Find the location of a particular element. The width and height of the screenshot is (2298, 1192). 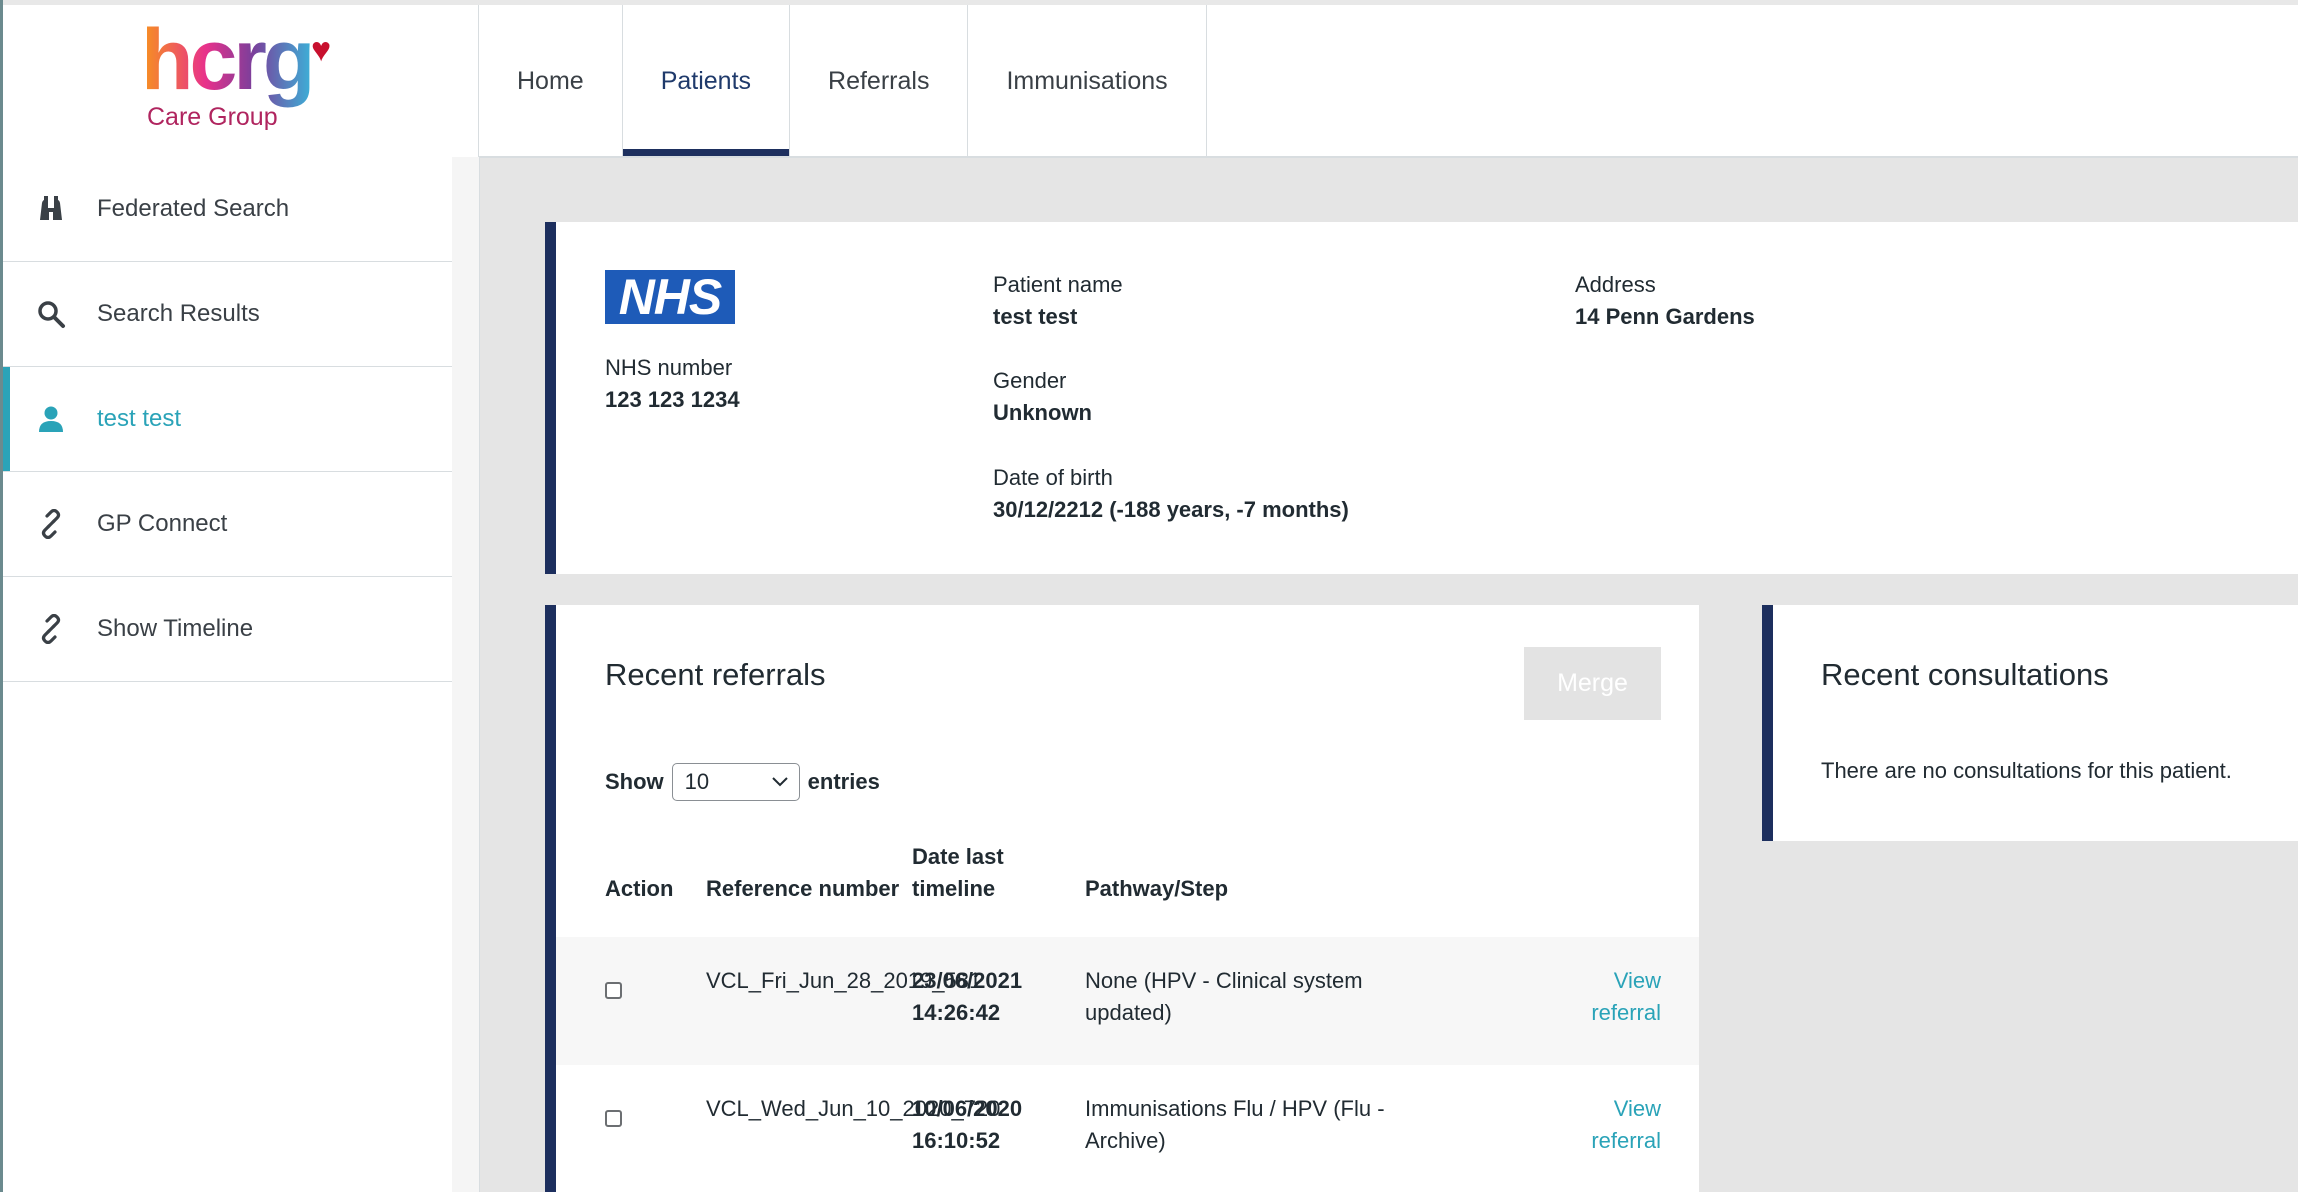

logo-subtitle: Care Group is located at coordinates (212, 117).